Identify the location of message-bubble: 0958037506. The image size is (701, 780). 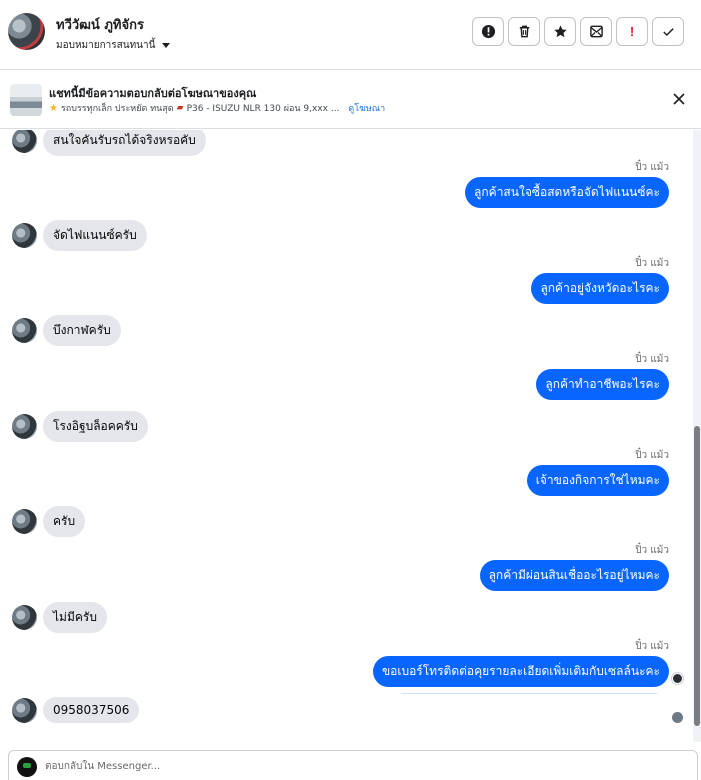
(91, 710).